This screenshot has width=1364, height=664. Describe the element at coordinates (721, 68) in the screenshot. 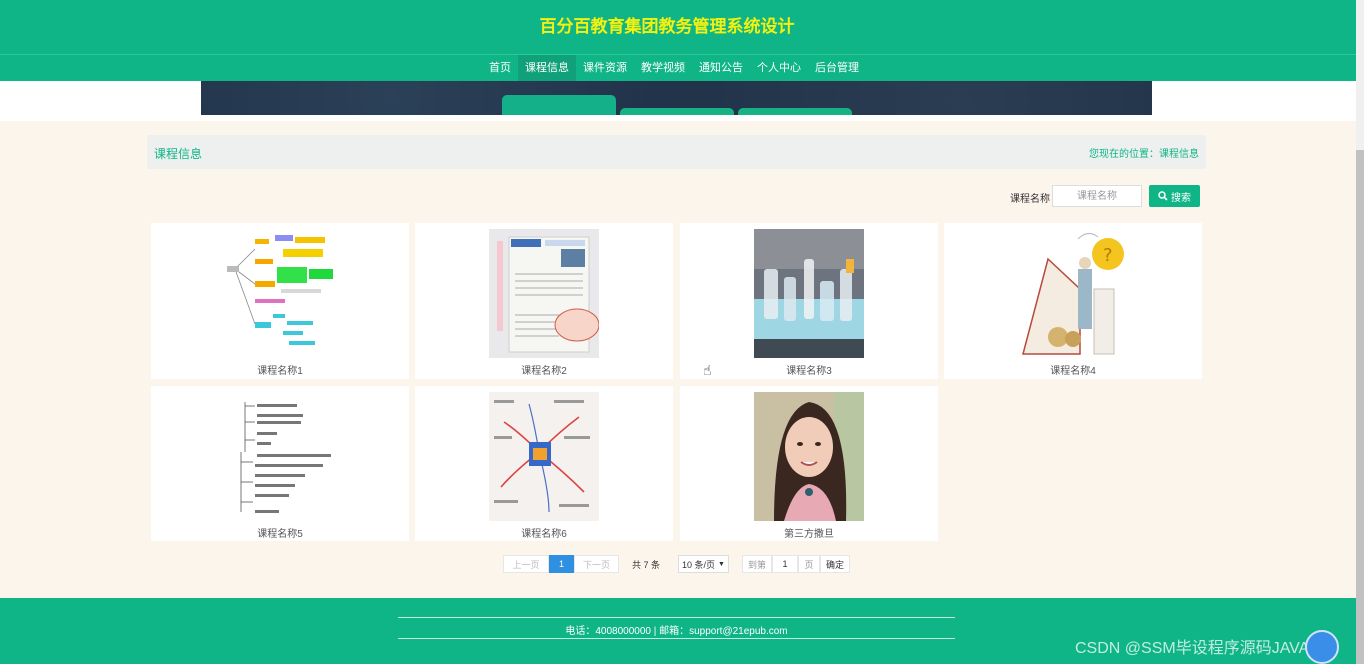

I see `nav-item-notices: 通知公告` at that location.